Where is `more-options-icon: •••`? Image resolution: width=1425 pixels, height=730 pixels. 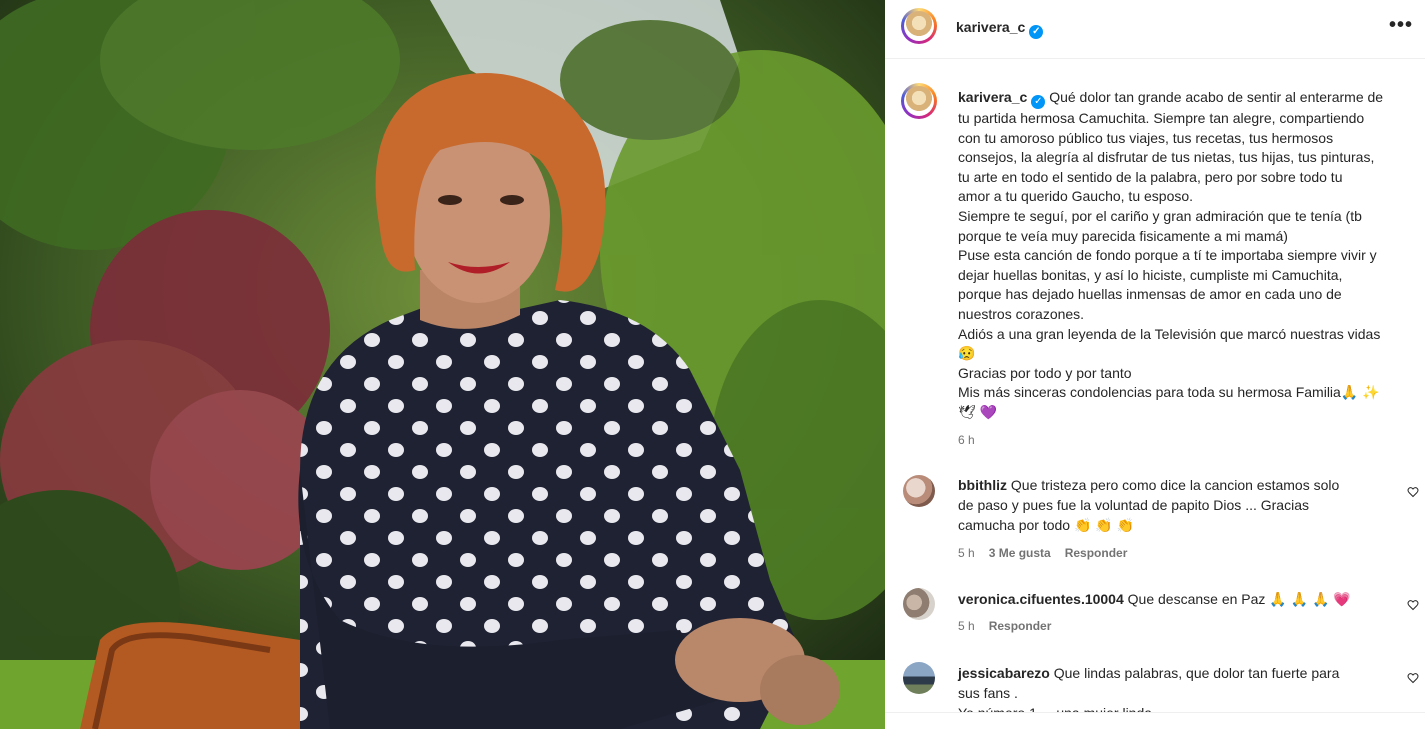
more-options-icon: ••• is located at coordinates (1401, 25).